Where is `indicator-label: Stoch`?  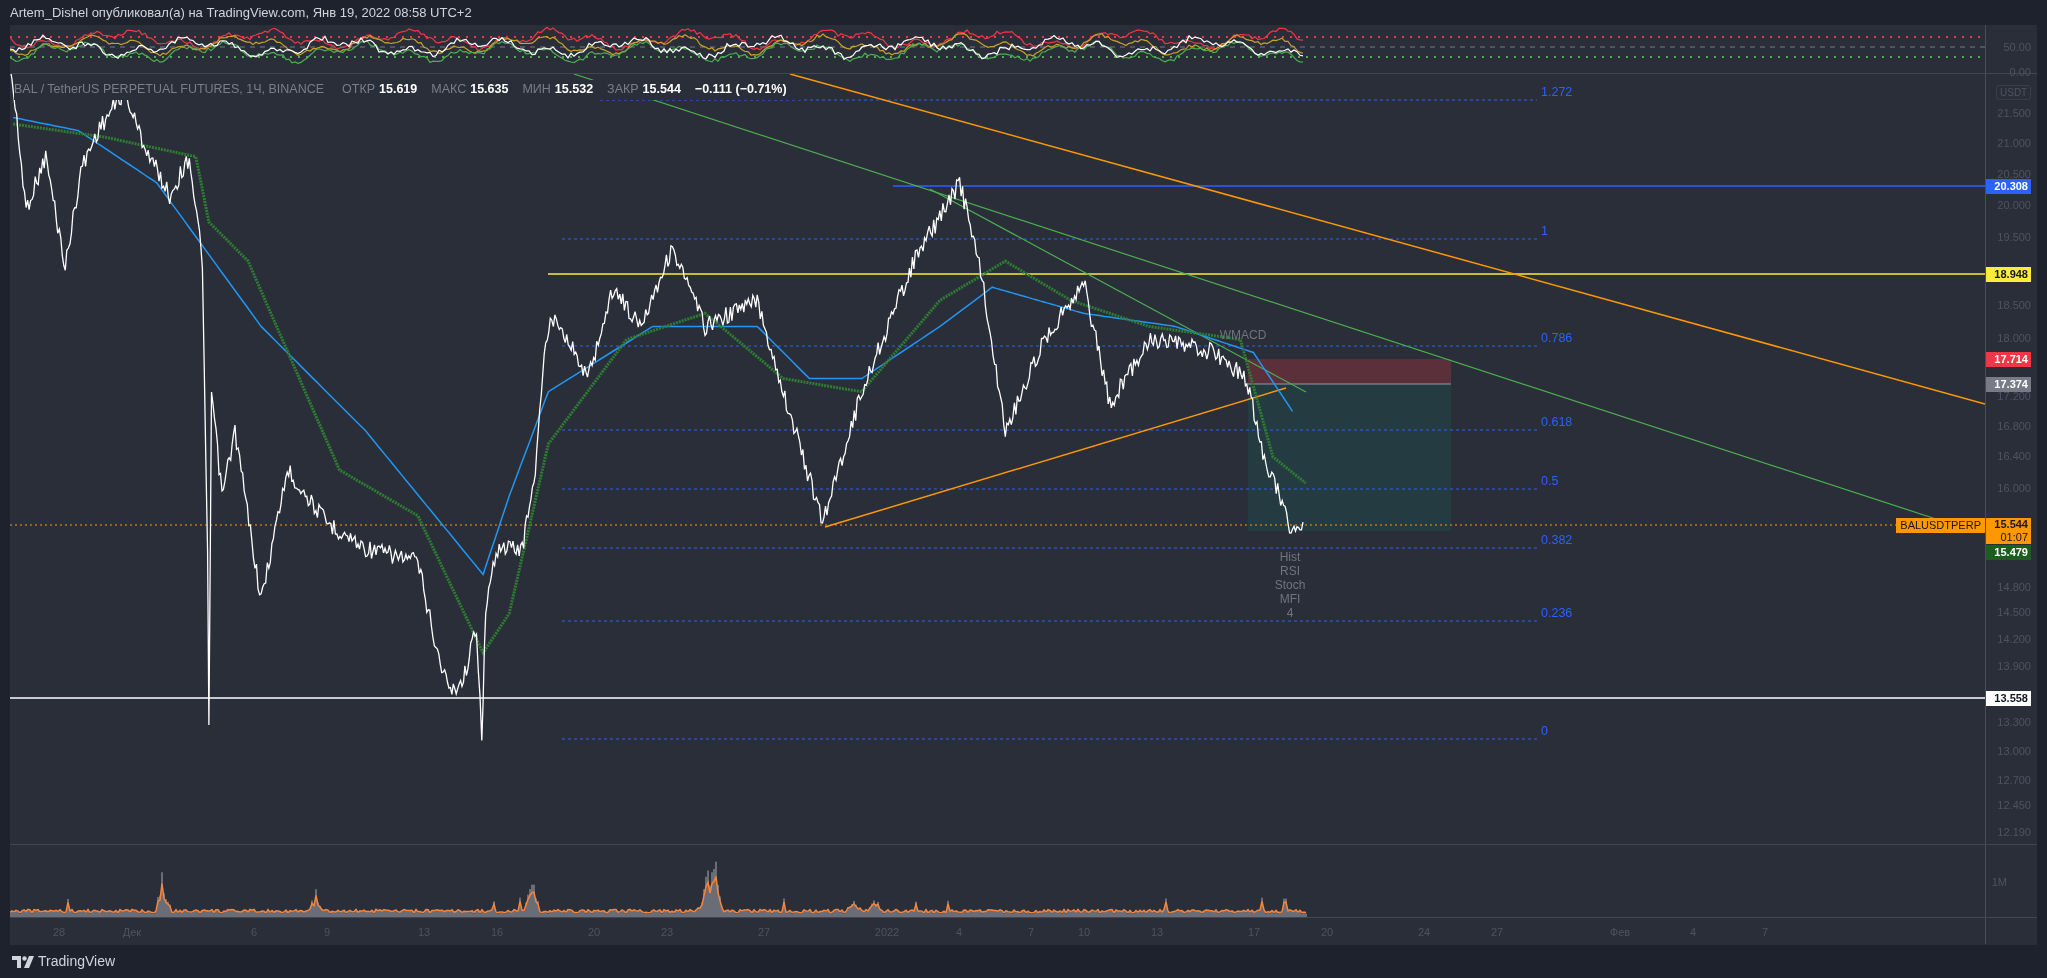
indicator-label: Stoch is located at coordinates (1290, 585).